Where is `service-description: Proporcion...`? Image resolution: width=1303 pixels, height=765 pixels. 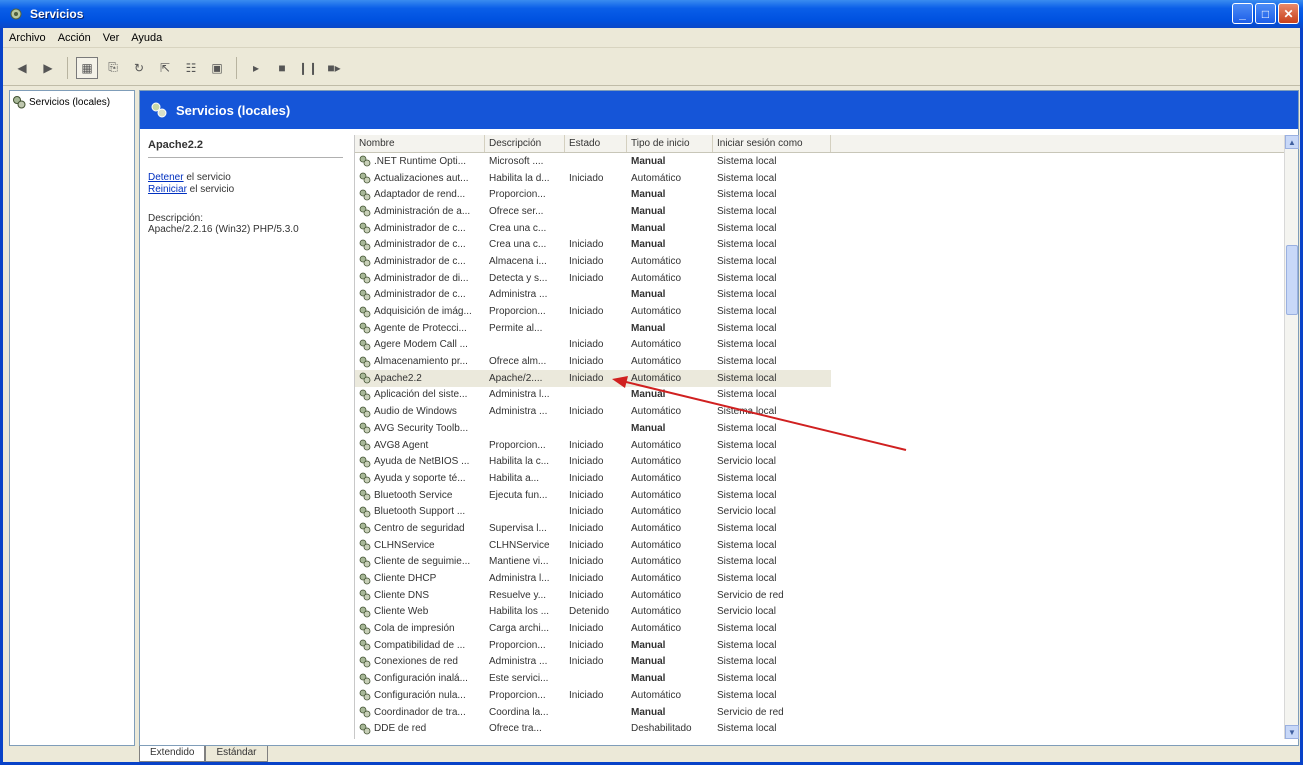
service-description: Proporcion... is located at coordinates (525, 194).